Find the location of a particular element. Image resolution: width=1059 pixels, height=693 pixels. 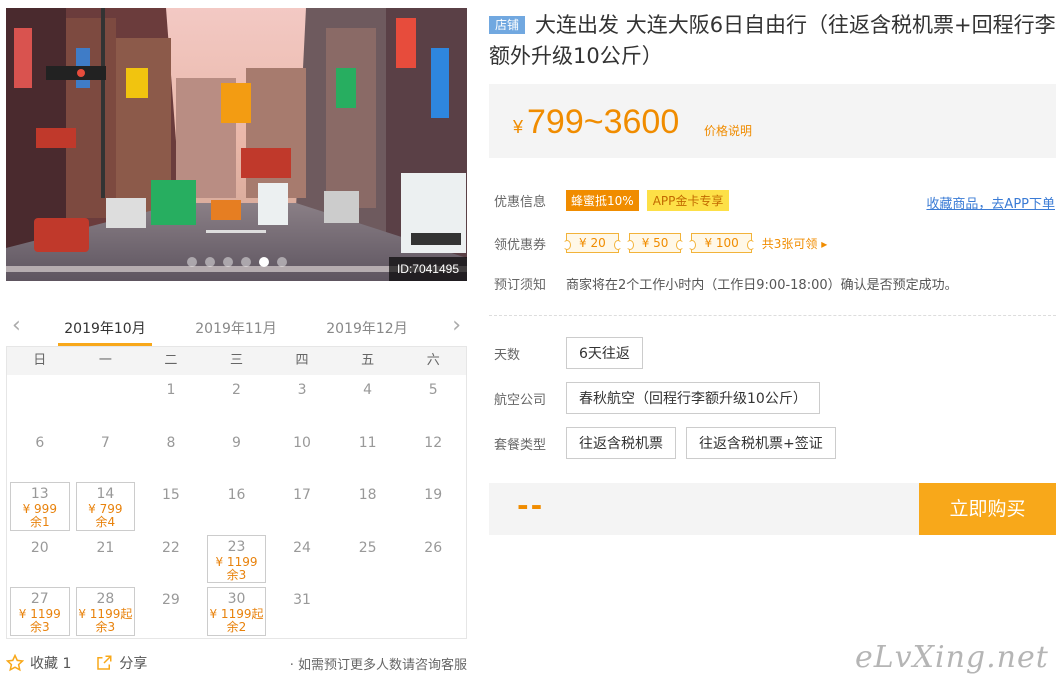

calendar-day: 21 is located at coordinates (106, 559).